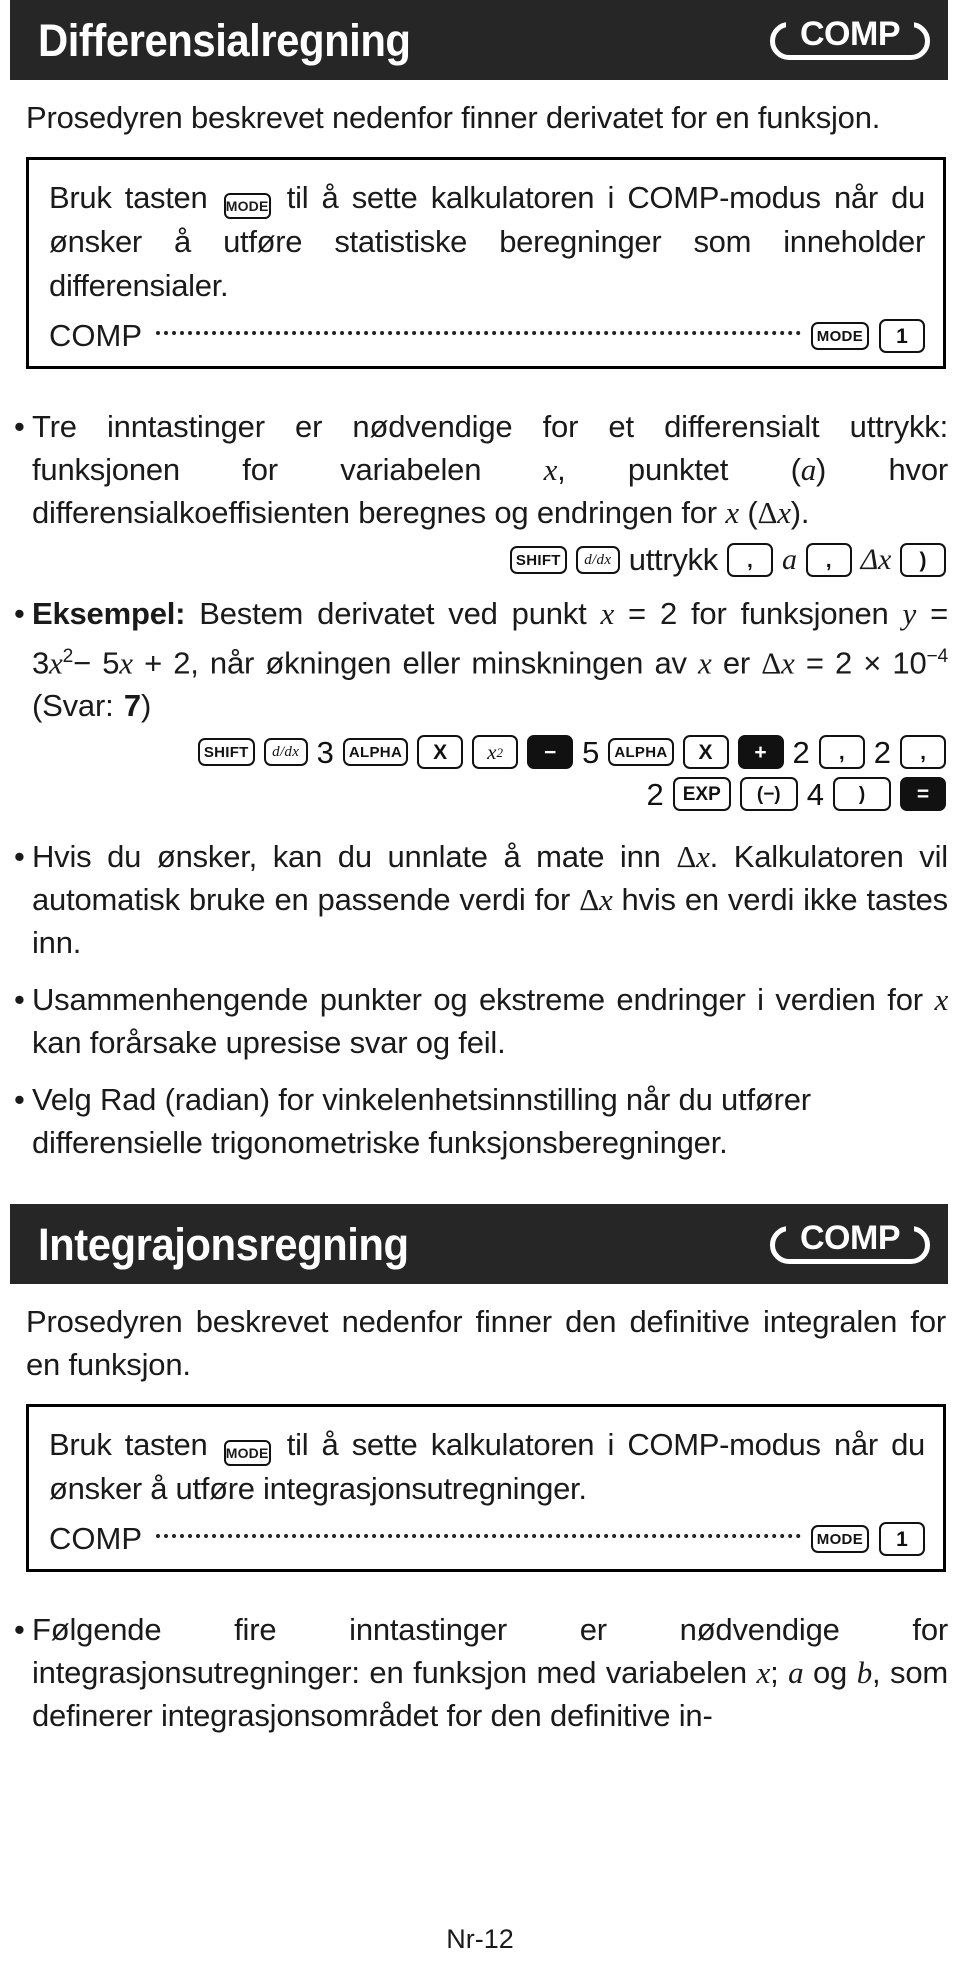  I want to click on mode-selection-line-2: COMP MODE 1, so click(487, 1539).